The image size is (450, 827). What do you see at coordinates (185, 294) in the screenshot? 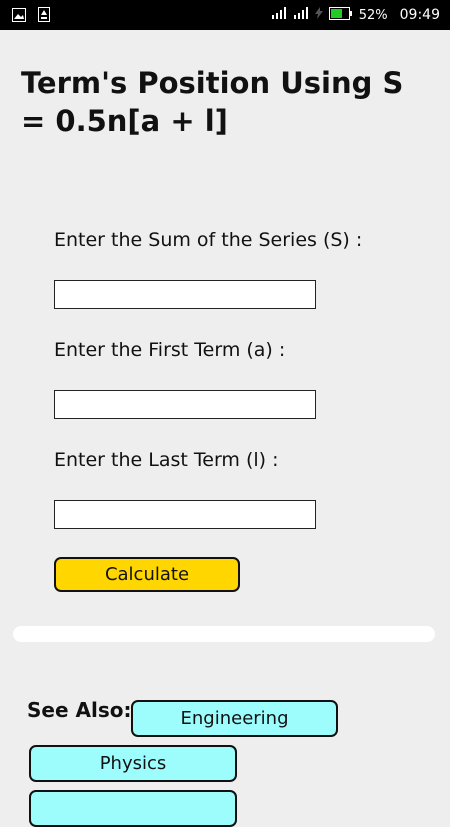
I see `sum-input` at bounding box center [185, 294].